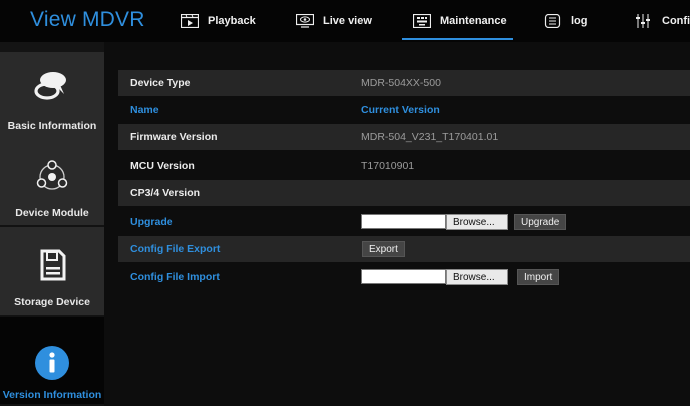  What do you see at coordinates (422, 21) in the screenshot?
I see `maintenance-icon` at bounding box center [422, 21].